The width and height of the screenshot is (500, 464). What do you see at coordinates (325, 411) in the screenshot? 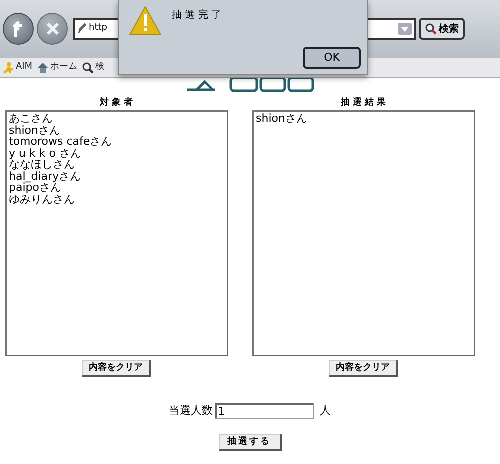
I see `unit-label: 人` at bounding box center [325, 411].